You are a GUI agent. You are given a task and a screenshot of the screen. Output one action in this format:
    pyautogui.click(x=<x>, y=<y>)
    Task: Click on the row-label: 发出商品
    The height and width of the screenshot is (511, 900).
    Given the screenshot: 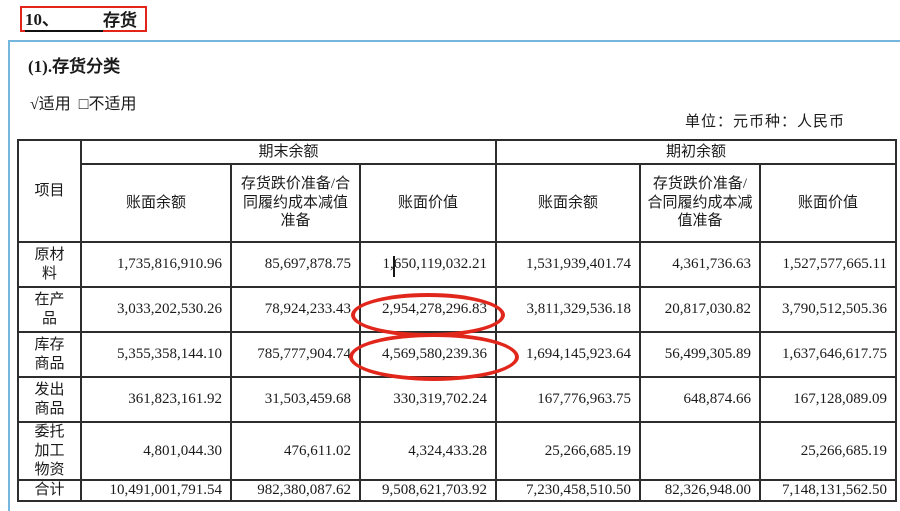 What is the action you would take?
    pyautogui.click(x=49, y=399)
    